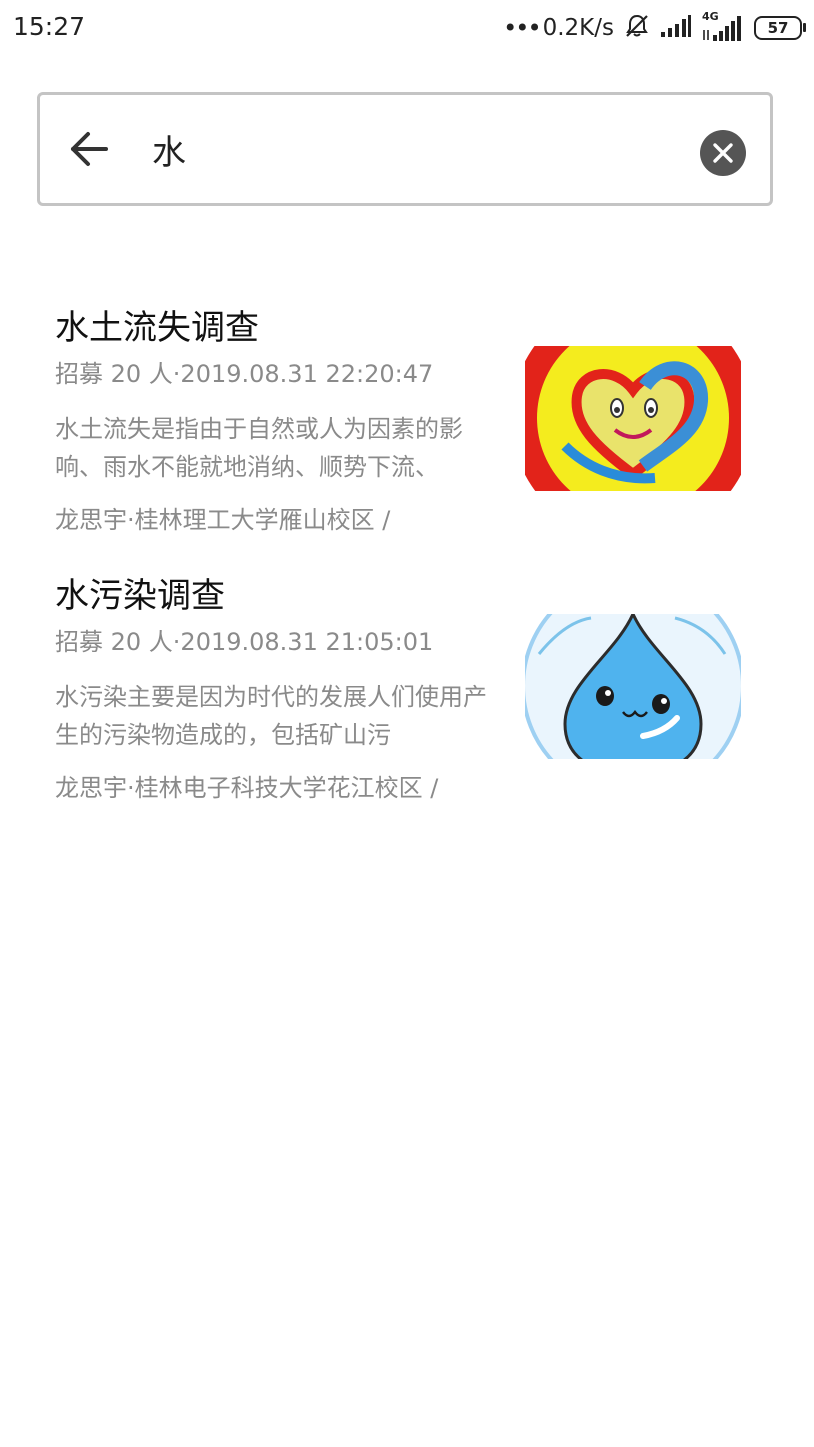  What do you see at coordinates (633, 418) in the screenshot?
I see `heart-logo-thumbnail` at bounding box center [633, 418].